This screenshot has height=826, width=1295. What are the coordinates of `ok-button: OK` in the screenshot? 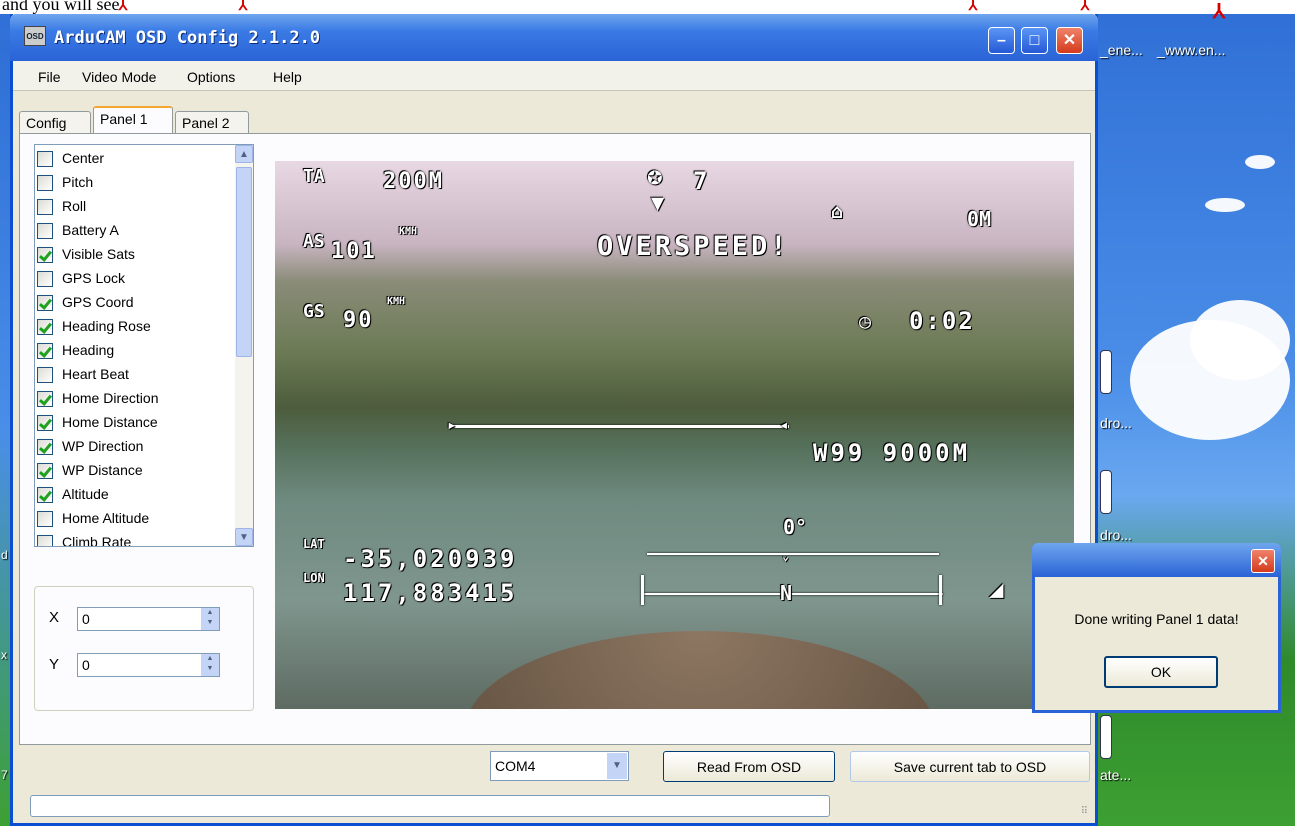 It's located at (1161, 672).